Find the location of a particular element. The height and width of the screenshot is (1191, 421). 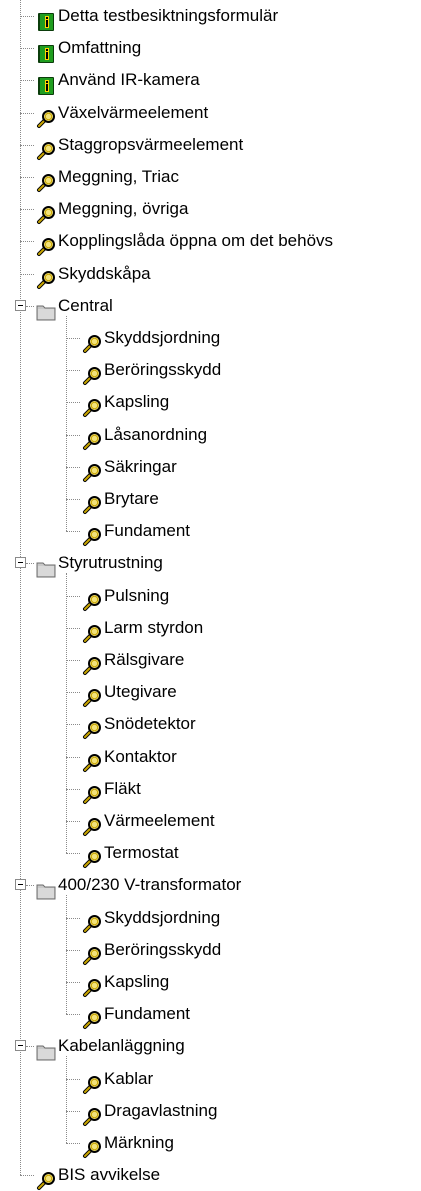

tree-item-label: Snödetektor is located at coordinates (150, 723).